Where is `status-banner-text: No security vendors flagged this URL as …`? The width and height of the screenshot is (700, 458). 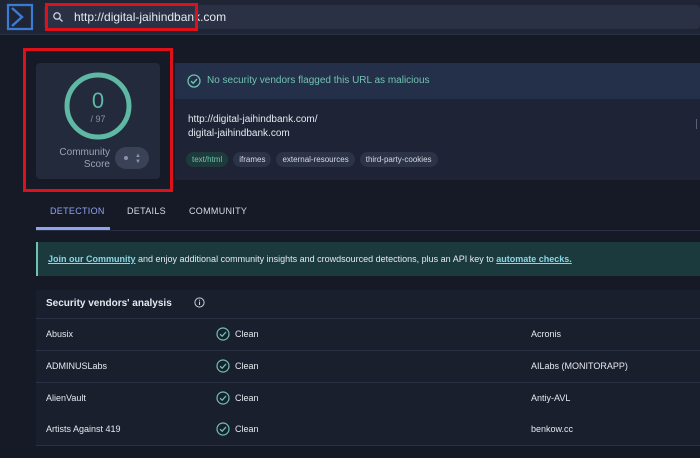
status-banner-text: No security vendors flagged this URL as … is located at coordinates (318, 80).